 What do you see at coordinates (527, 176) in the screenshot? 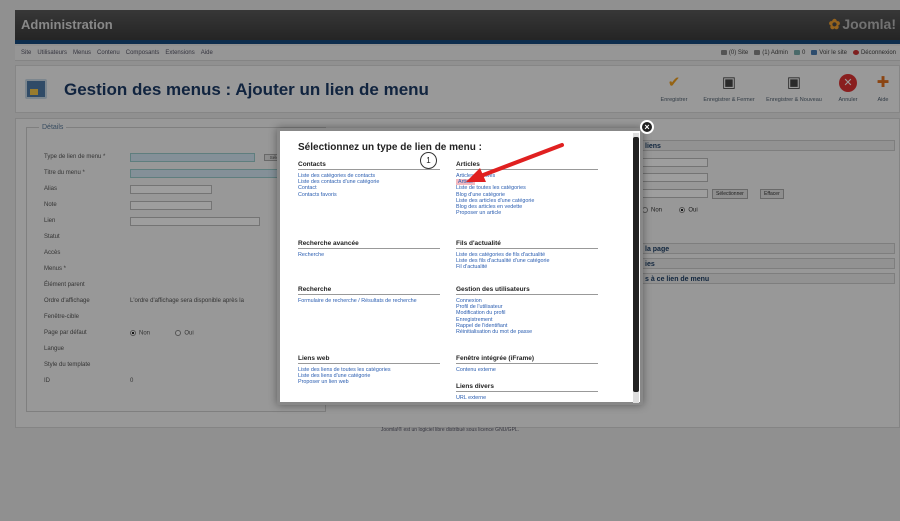
I see `link-archived-articles: Articles archivés` at bounding box center [527, 176].